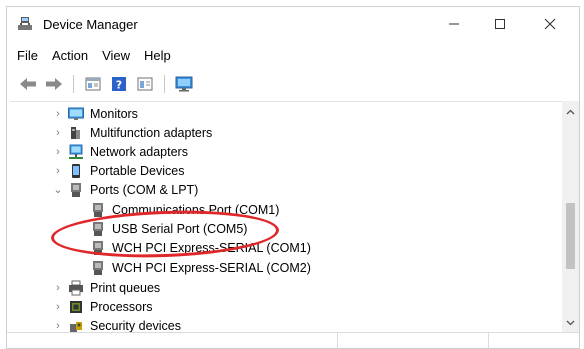 This screenshot has height=349, width=584. Describe the element at coordinates (211, 247) in the screenshot. I see `tree-item-label: WCH PCI Express-SERIAL (COM1)` at that location.